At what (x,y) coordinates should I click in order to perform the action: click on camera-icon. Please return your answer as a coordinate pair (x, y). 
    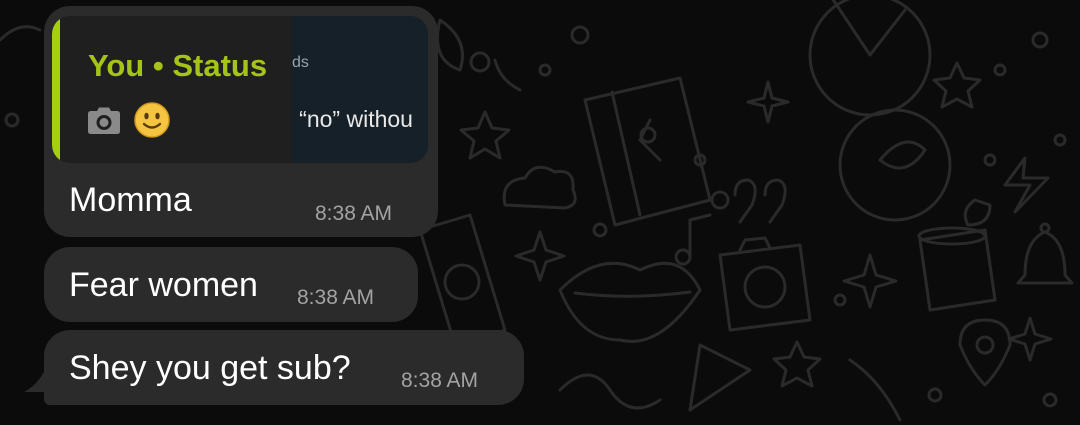
    Looking at the image, I should click on (104, 120).